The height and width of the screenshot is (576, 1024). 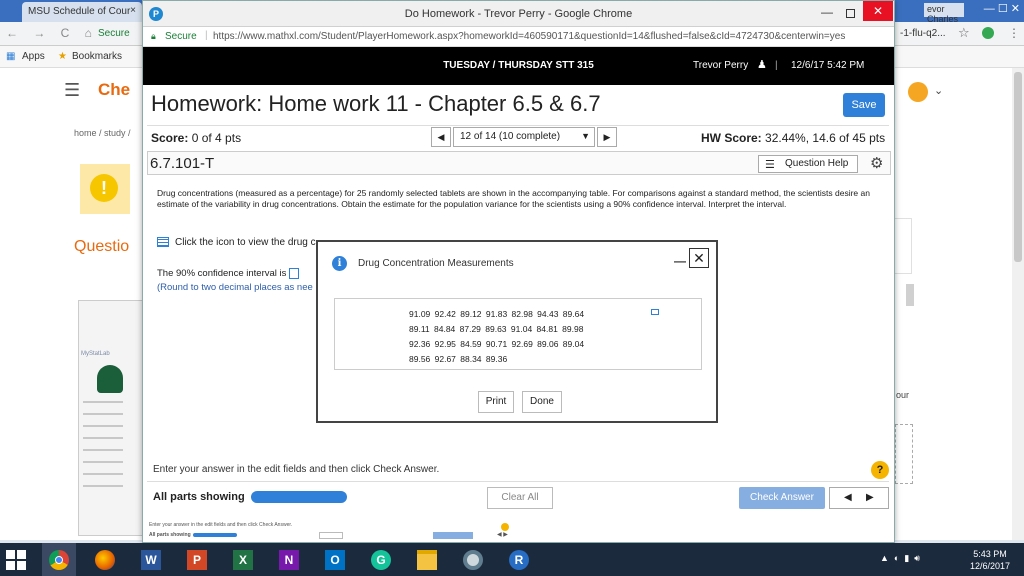 I want to click on maximize-button, so click(x=850, y=13).